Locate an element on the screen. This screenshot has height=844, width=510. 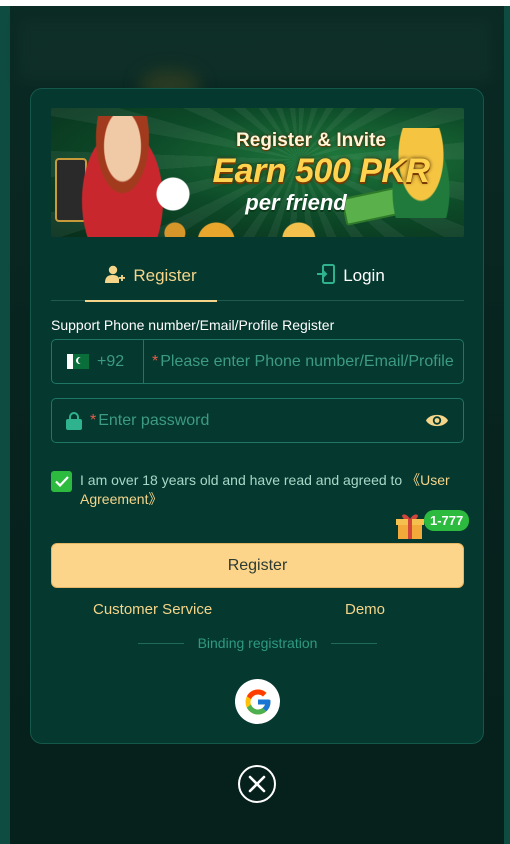
account-input: Please enter Phone number/Email/Profile is located at coordinates (307, 362).